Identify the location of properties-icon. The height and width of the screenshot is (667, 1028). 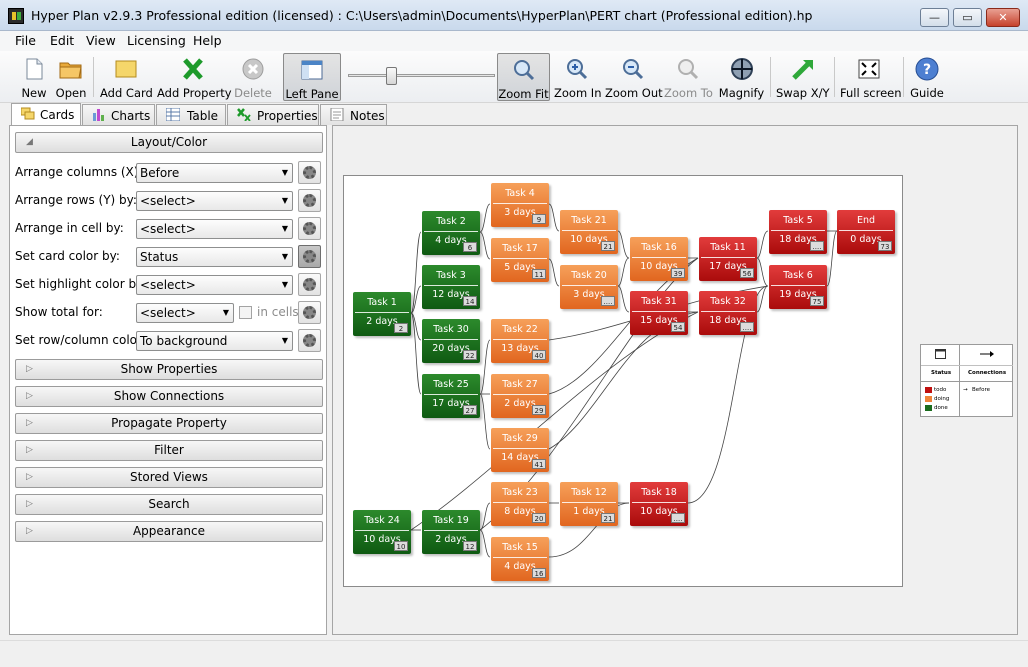
(244, 114).